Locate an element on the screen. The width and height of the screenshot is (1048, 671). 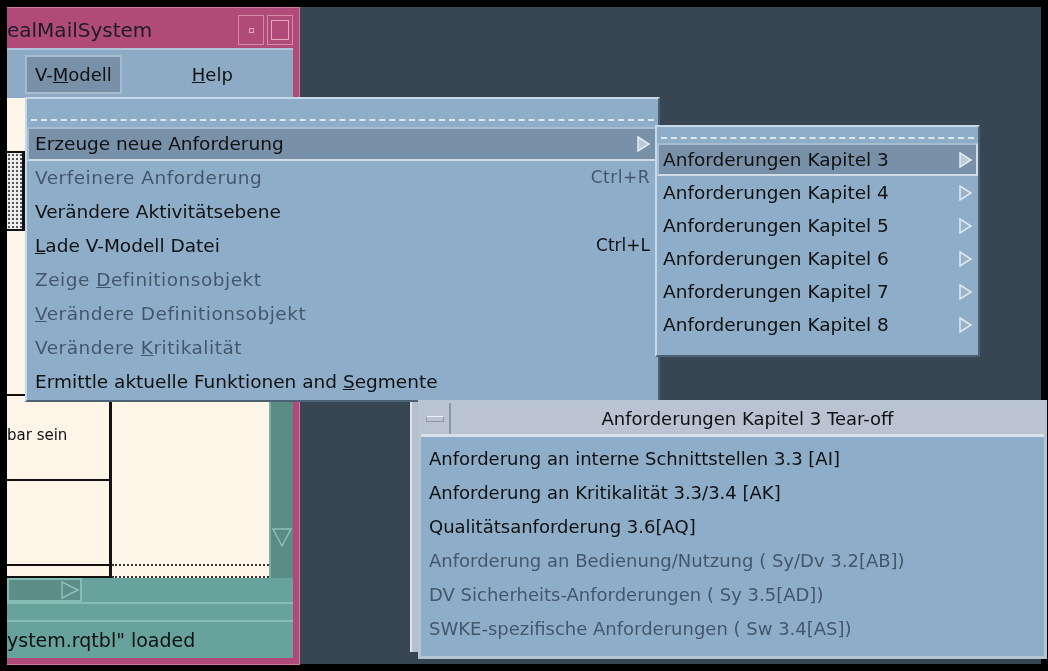
submenu-item: Anforderungen Kapitel 7 is located at coordinates (817, 291).